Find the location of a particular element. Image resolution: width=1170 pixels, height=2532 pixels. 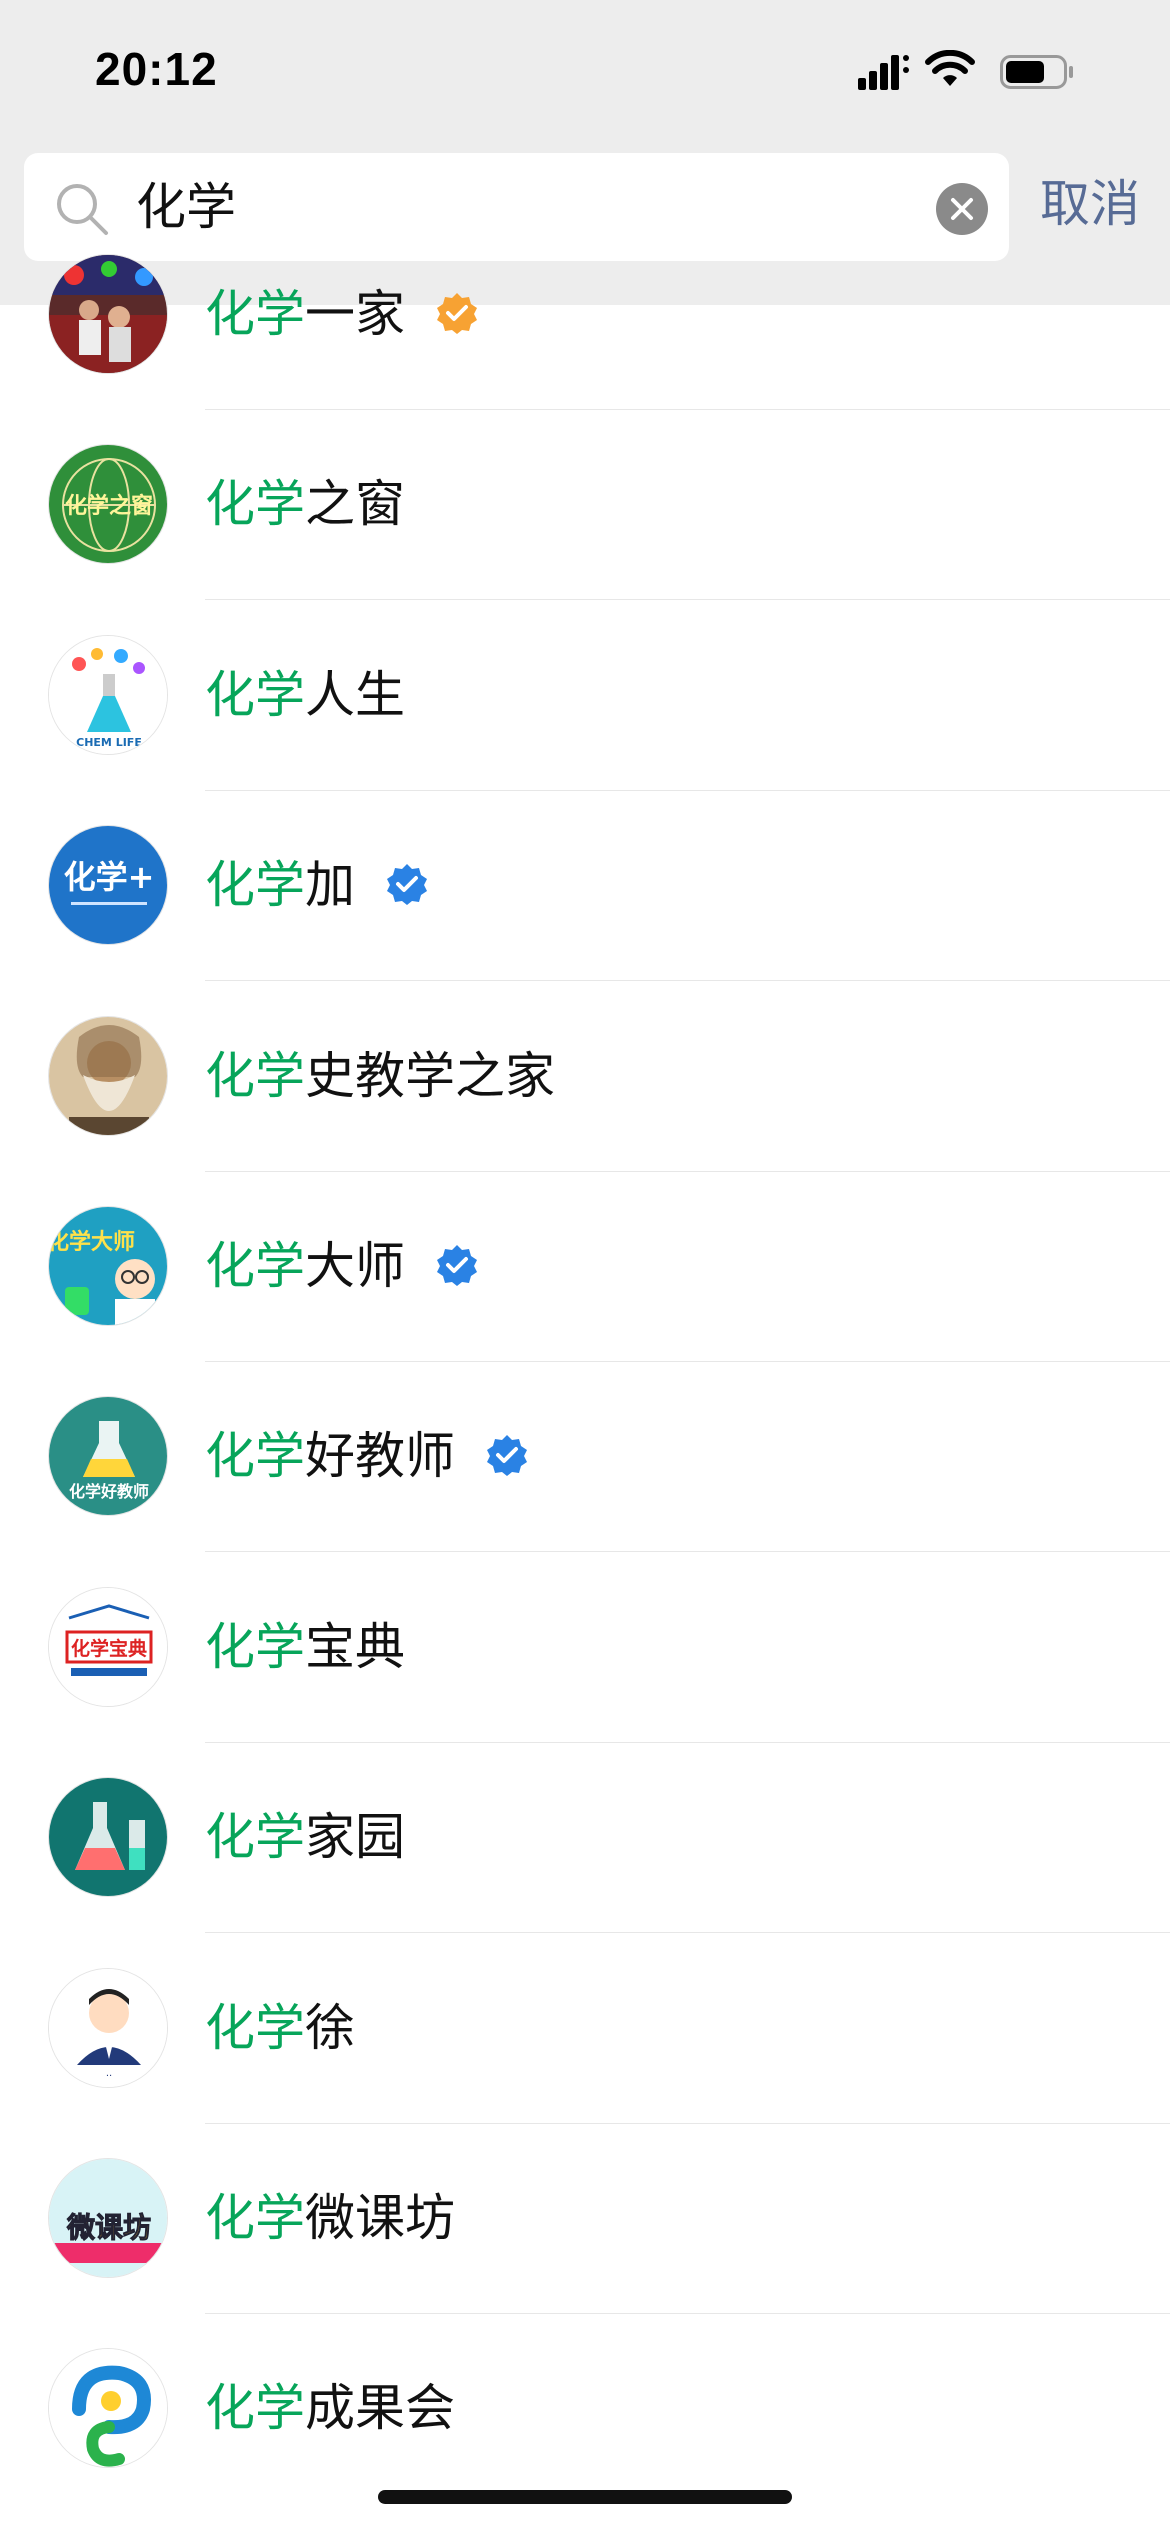

result-row: ·· 化学徐 is located at coordinates (585, 2028).